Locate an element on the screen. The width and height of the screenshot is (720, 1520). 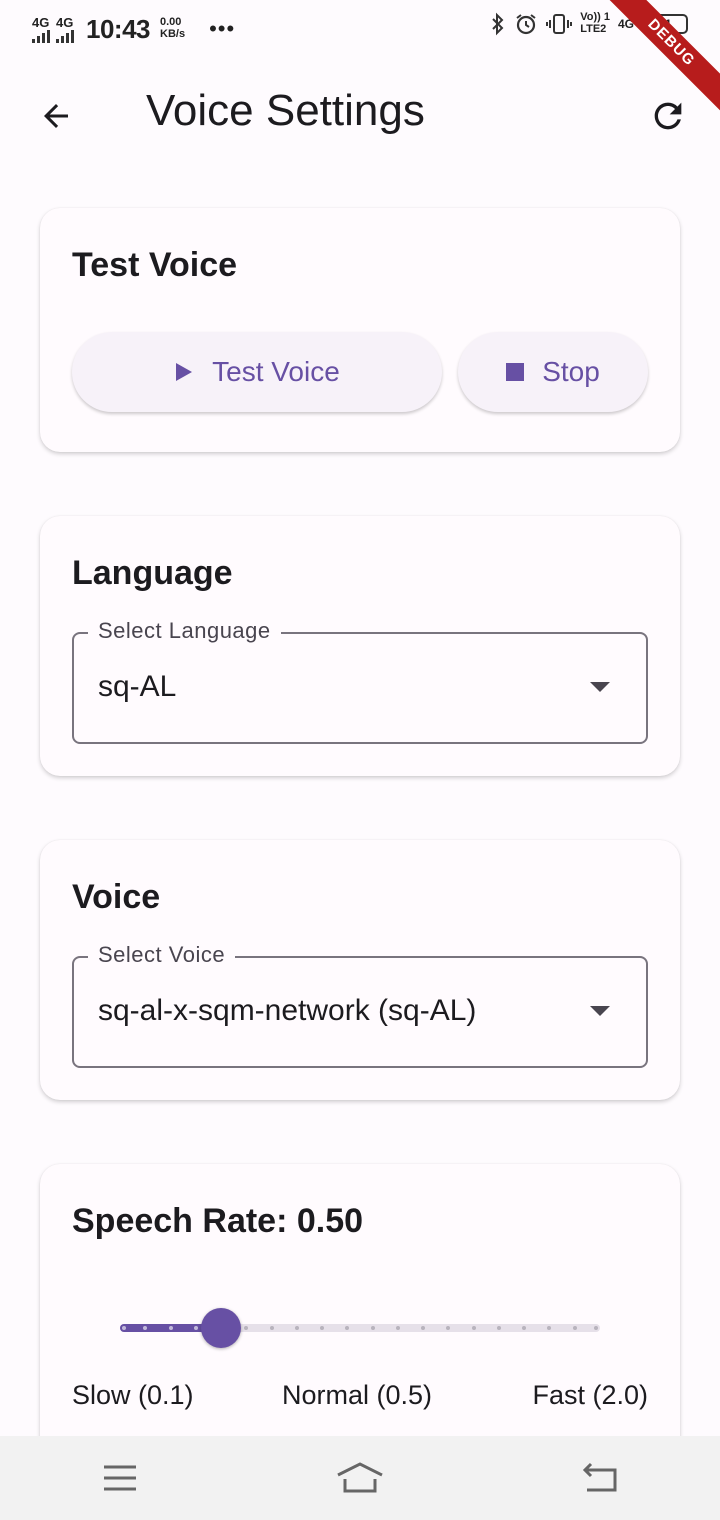
slow-label: Slow (0.1) is located at coordinates (133, 1395).